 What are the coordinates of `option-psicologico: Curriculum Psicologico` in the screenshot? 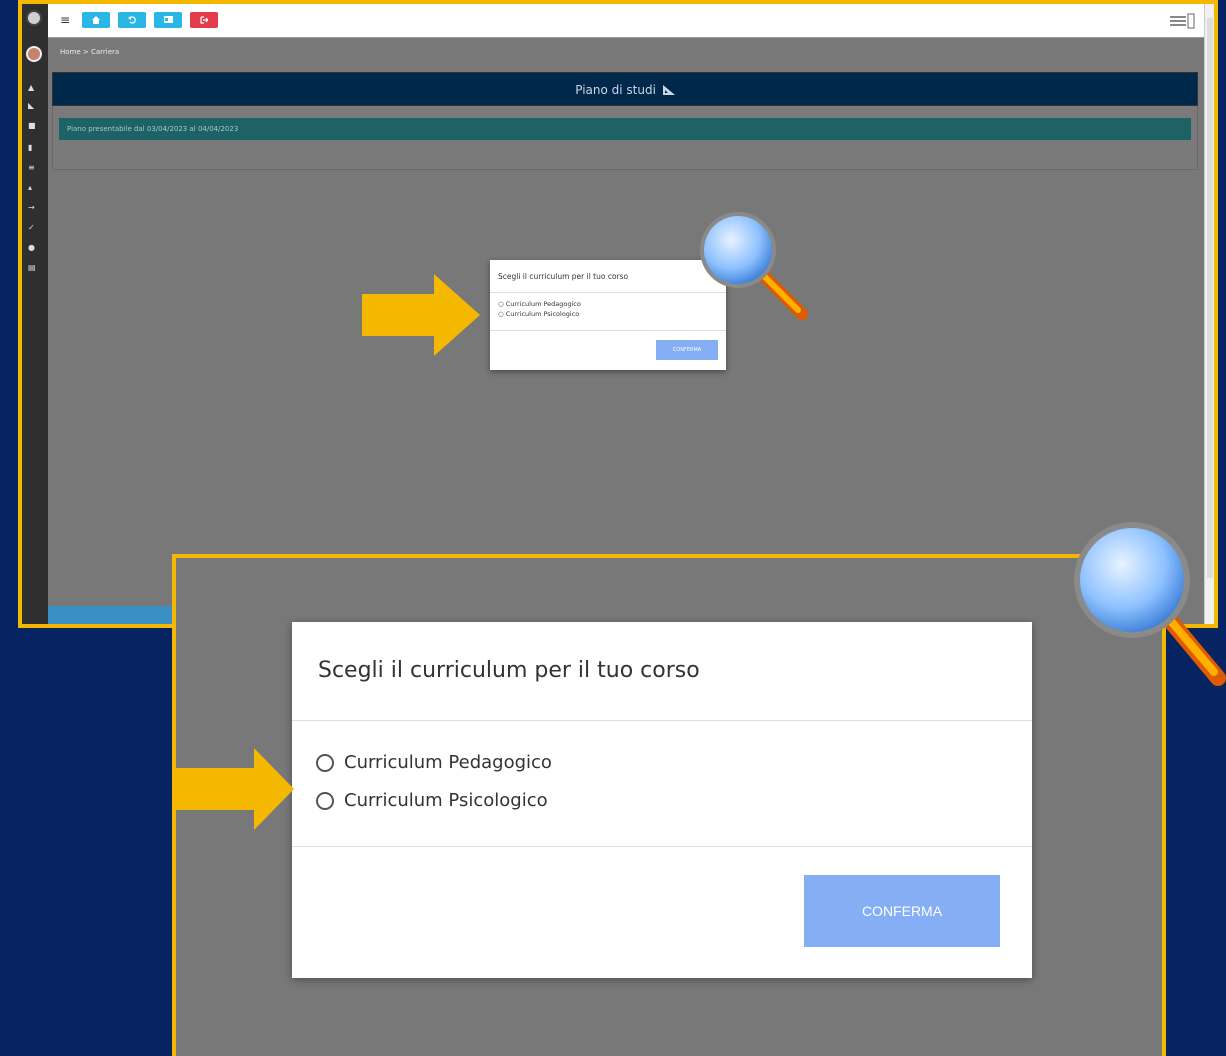 It's located at (432, 800).